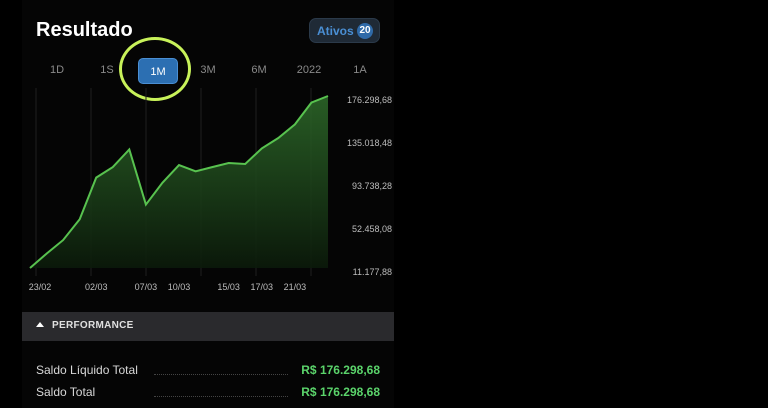 Image resolution: width=768 pixels, height=408 pixels. What do you see at coordinates (369, 143) in the screenshot?
I see `y-tick-label: 135.018,48` at bounding box center [369, 143].